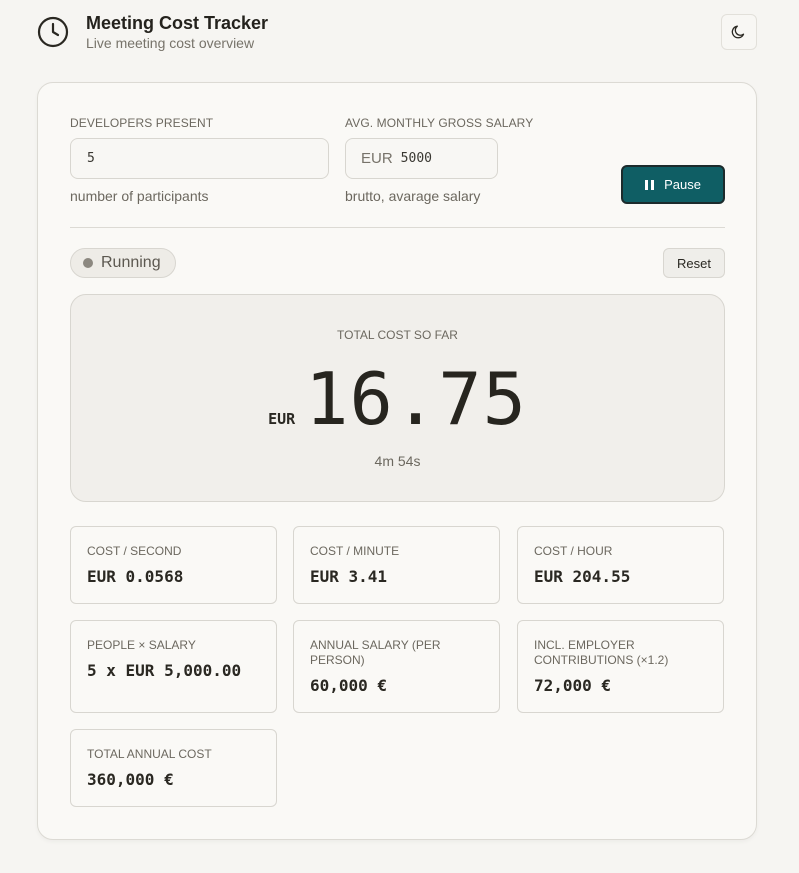 This screenshot has height=873, width=799. I want to click on stat-label: TOTAL ANNUAL COST, so click(149, 754).